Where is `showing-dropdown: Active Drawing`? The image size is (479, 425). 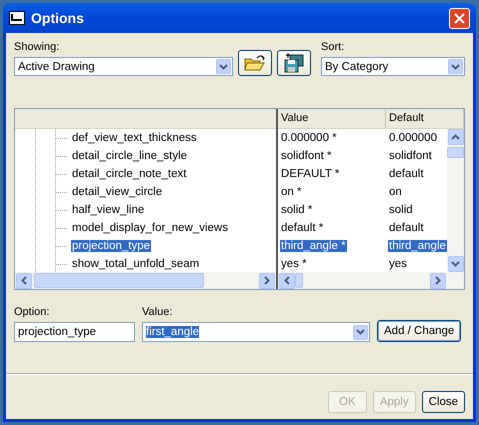 showing-dropdown: Active Drawing is located at coordinates (123, 66).